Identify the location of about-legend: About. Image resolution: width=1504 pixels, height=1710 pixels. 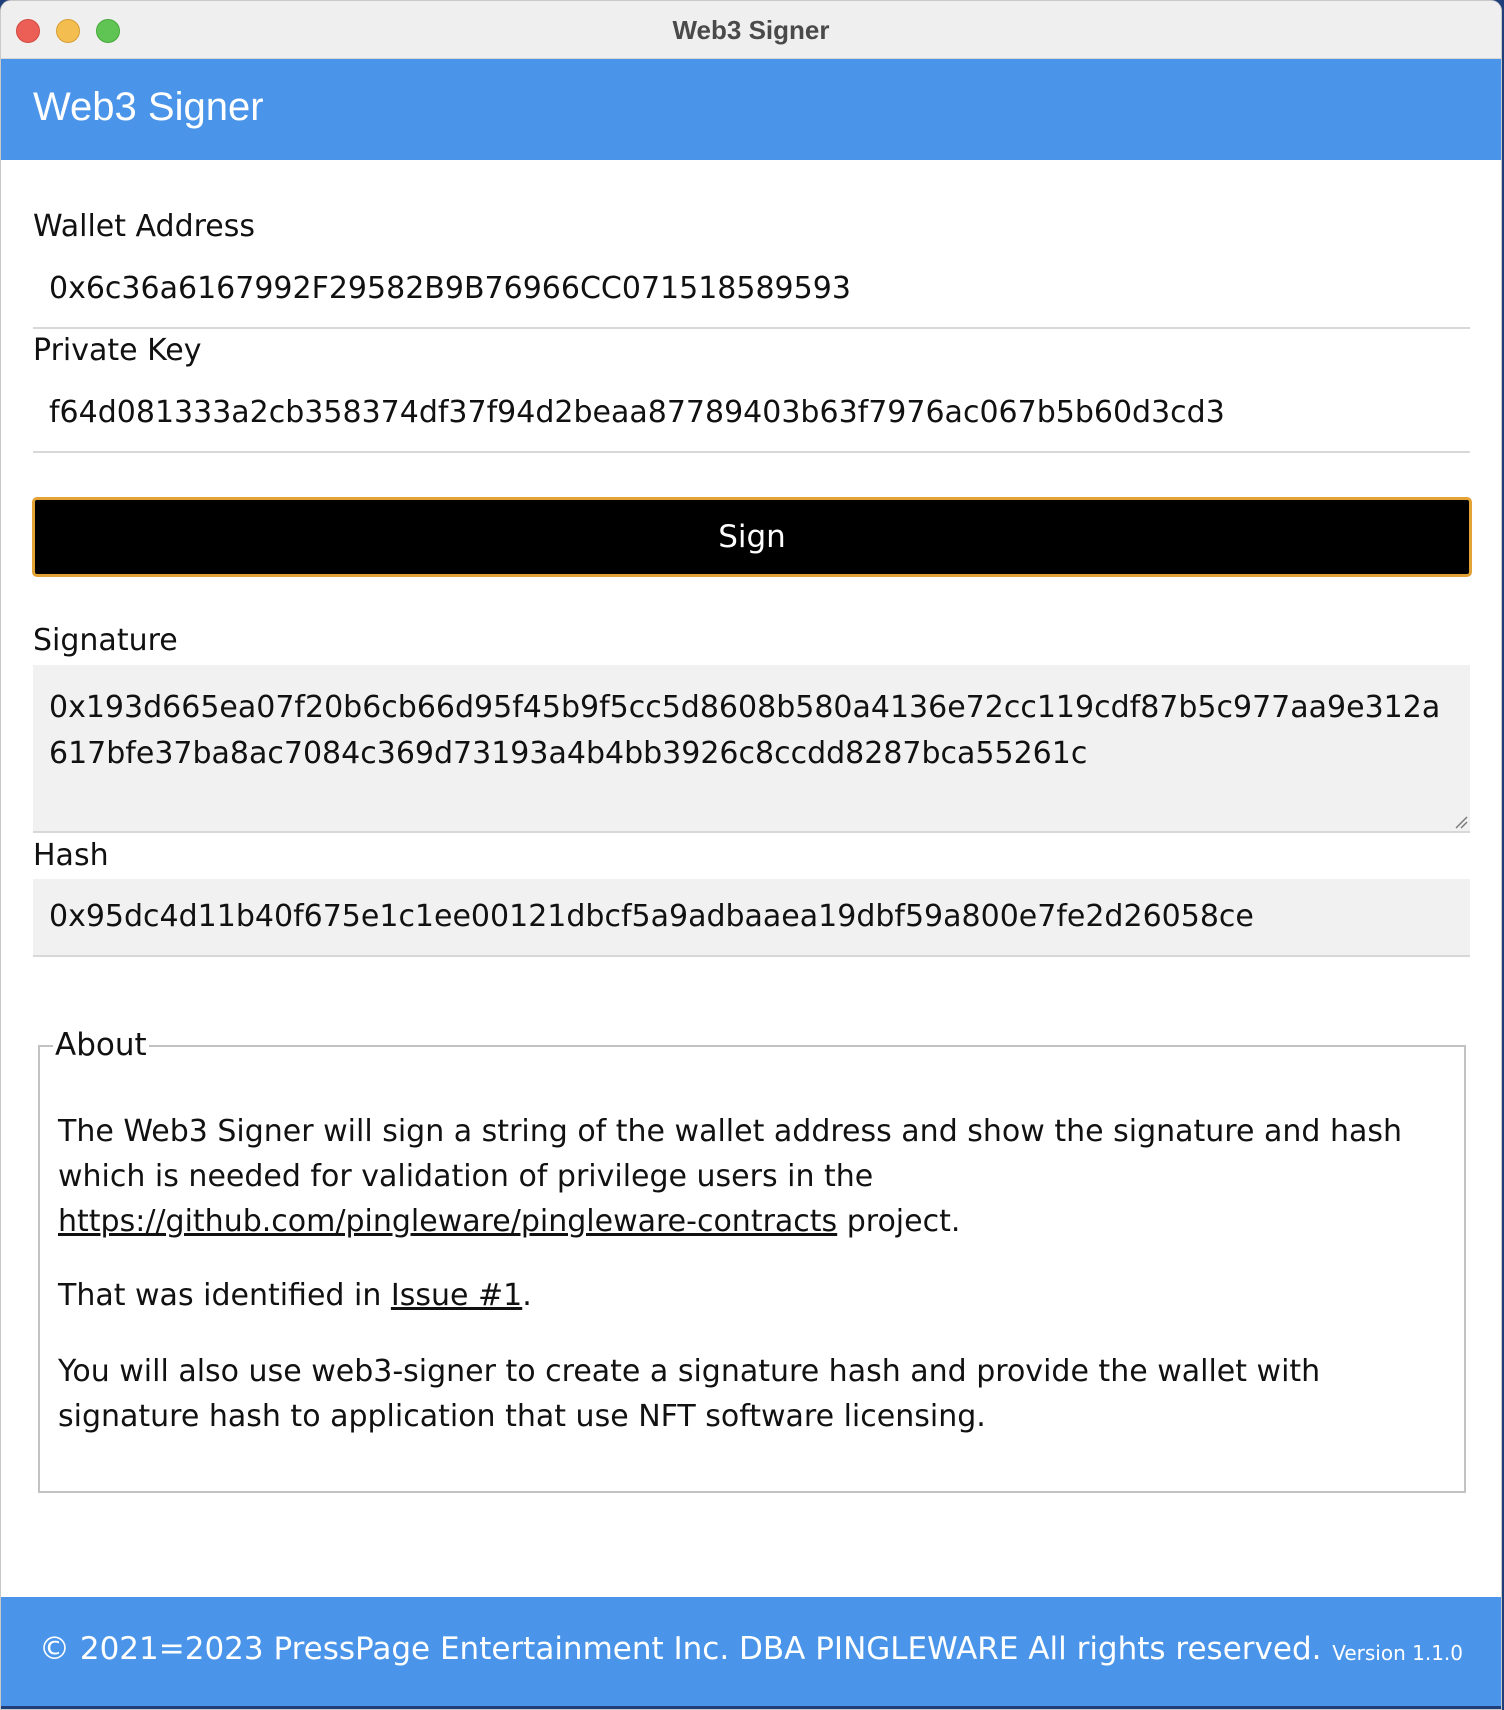
(101, 1045).